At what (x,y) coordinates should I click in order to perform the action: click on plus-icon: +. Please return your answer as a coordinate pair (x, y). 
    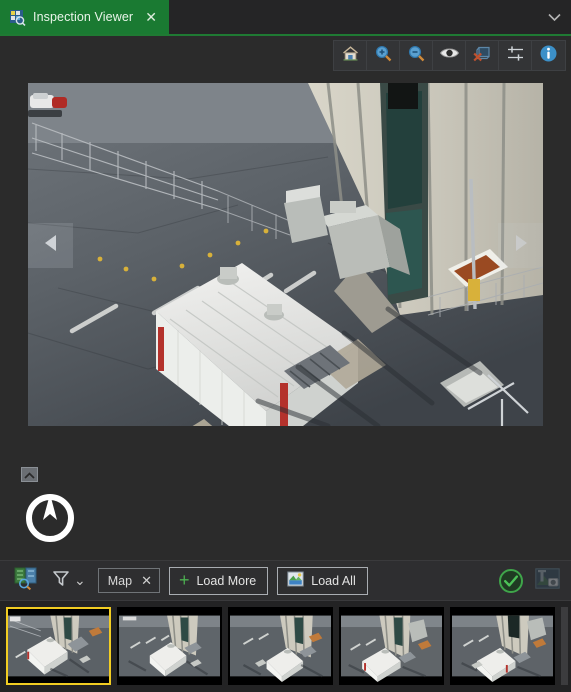
    Looking at the image, I should click on (184, 579).